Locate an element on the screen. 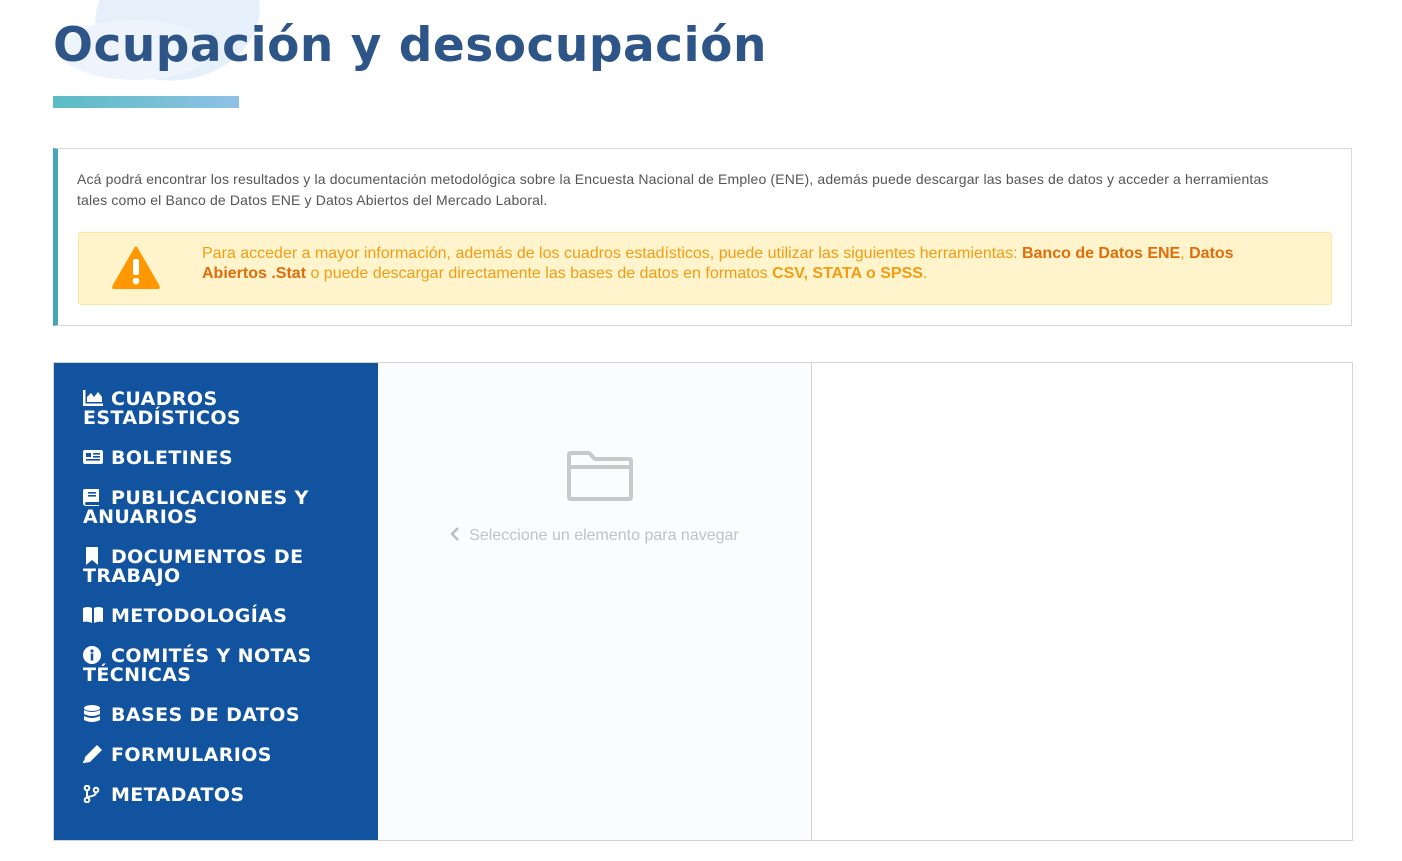 The width and height of the screenshot is (1402, 861). browse-hint: Seleccione un elemento para navegar is located at coordinates (594, 536).